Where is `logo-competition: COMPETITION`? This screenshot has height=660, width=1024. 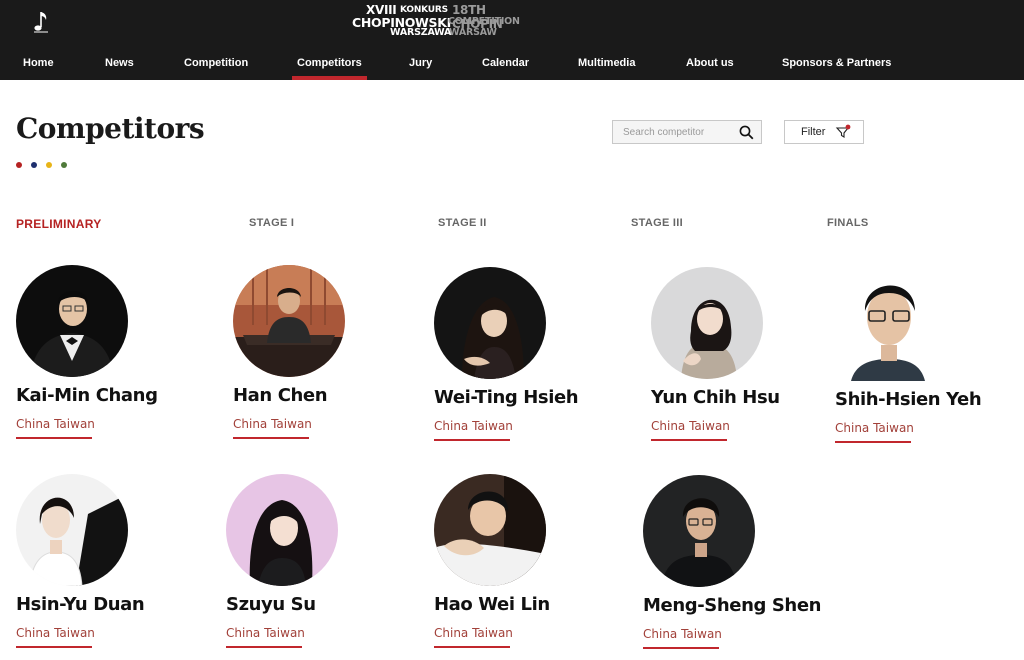
logo-competition: COMPETITION is located at coordinates (484, 21).